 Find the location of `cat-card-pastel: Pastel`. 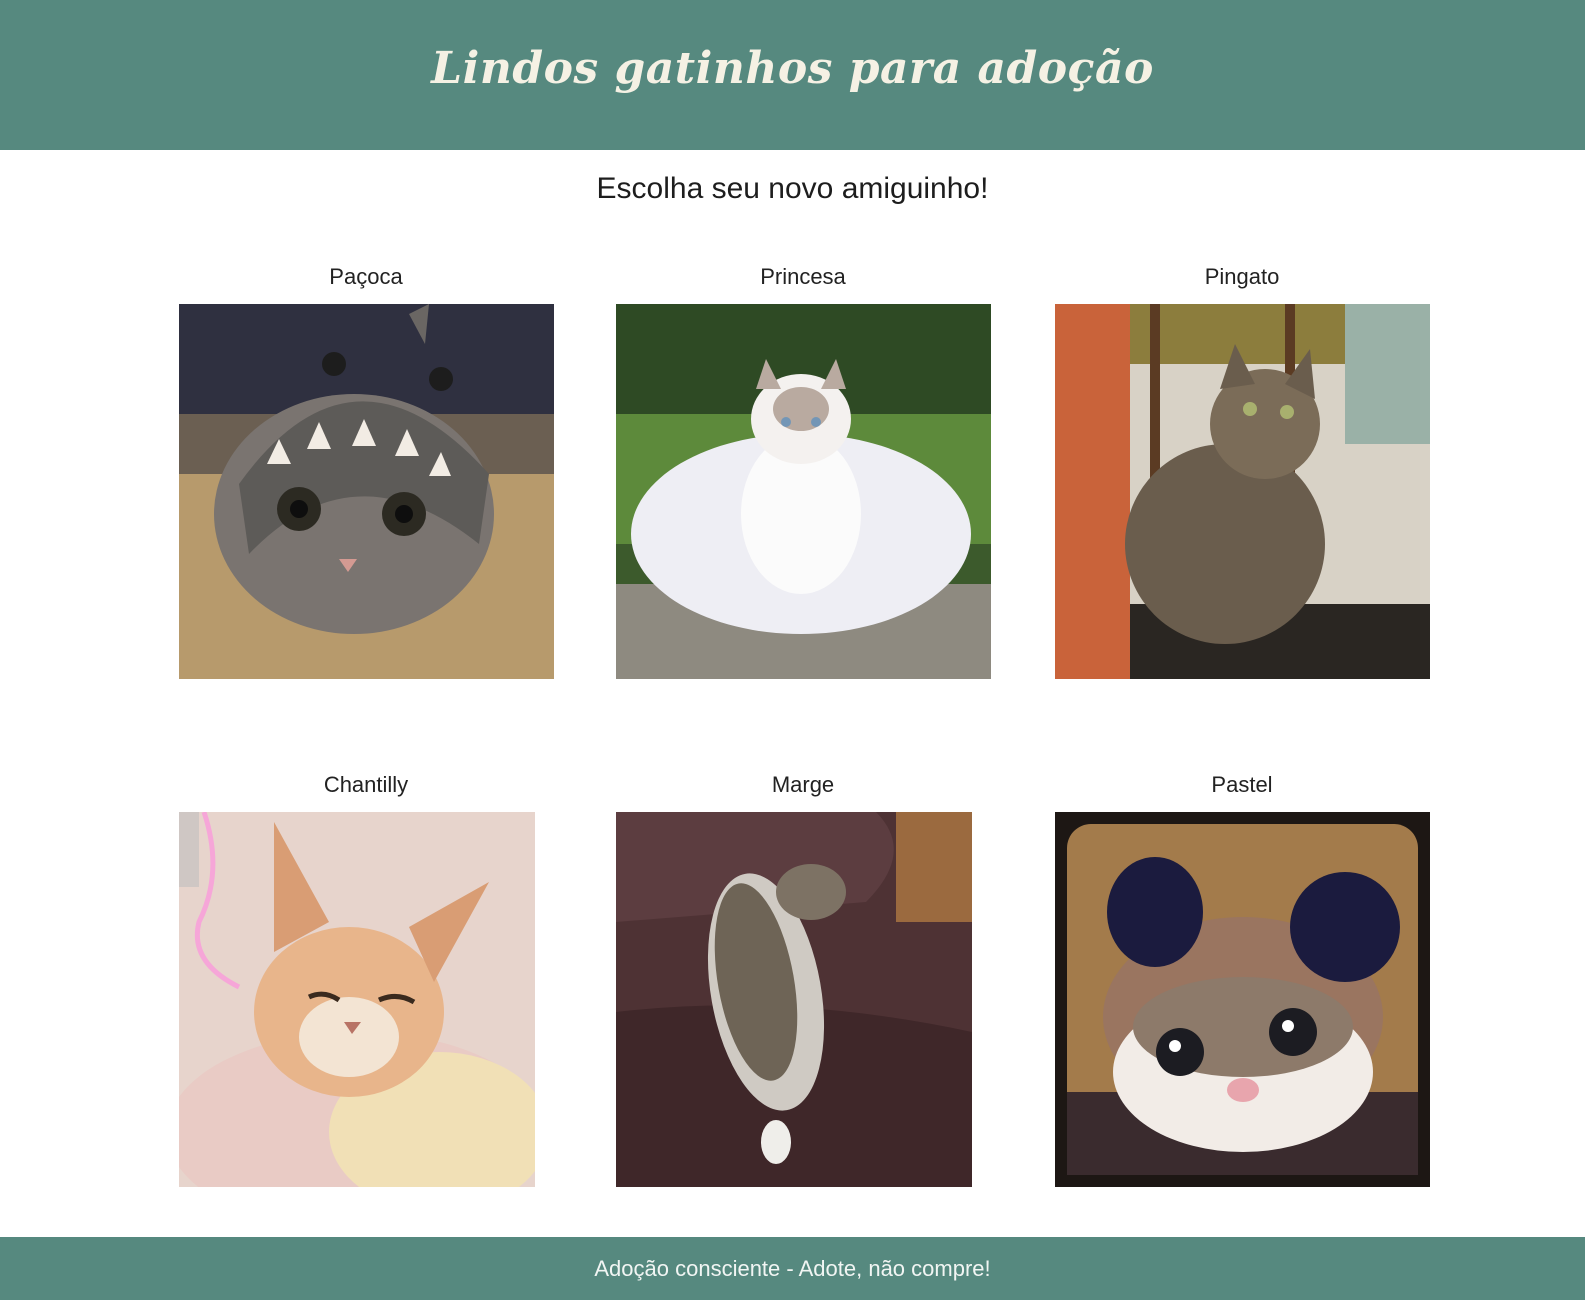

cat-card-pastel: Pastel is located at coordinates (1242, 978).